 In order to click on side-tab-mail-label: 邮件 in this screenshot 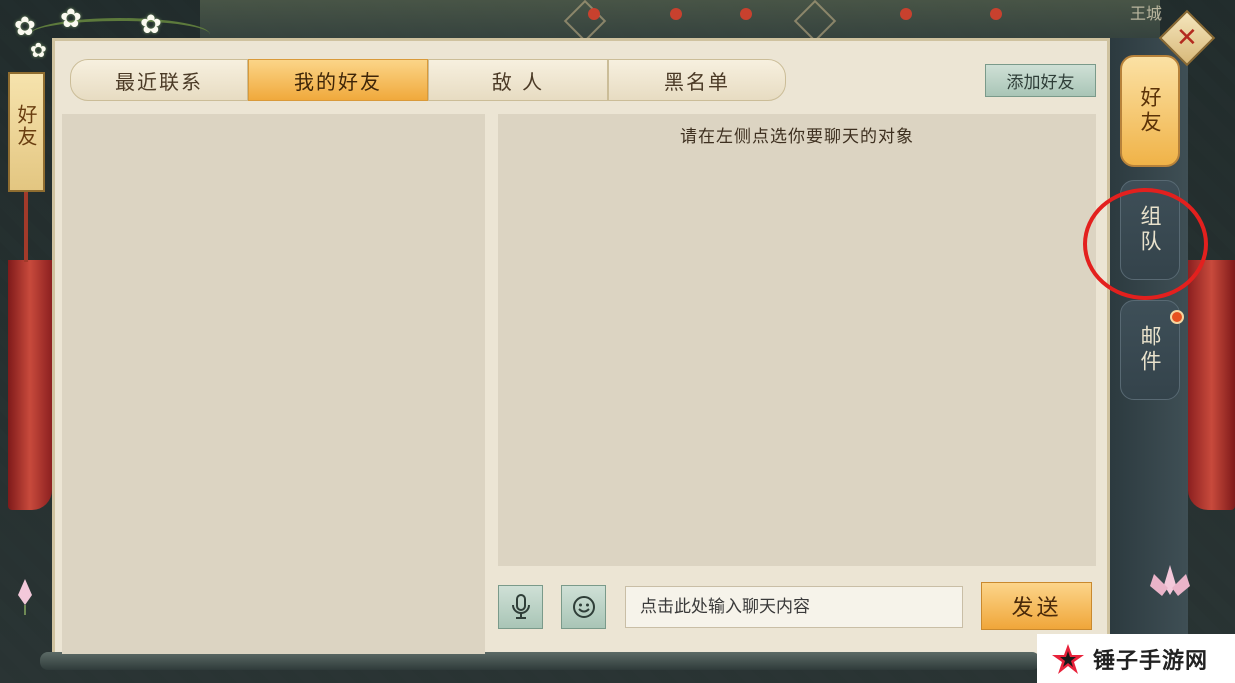, I will do `click(1150, 350)`.